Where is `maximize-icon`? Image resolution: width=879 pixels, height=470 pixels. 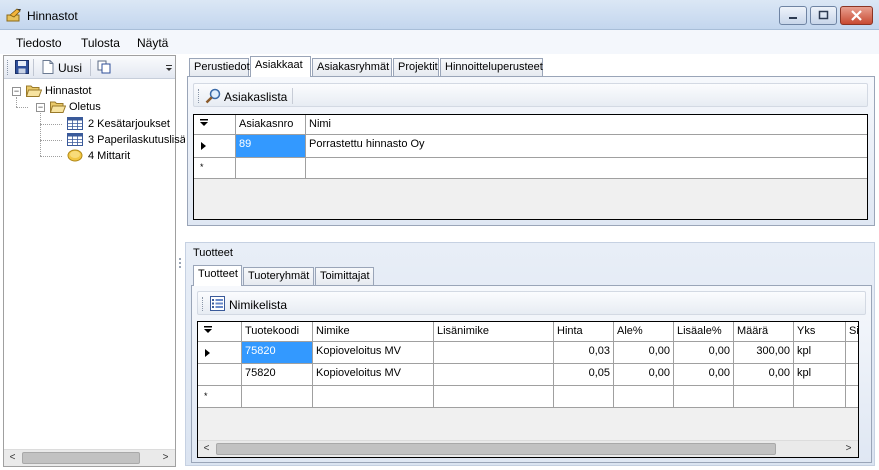 maximize-icon is located at coordinates (823, 15).